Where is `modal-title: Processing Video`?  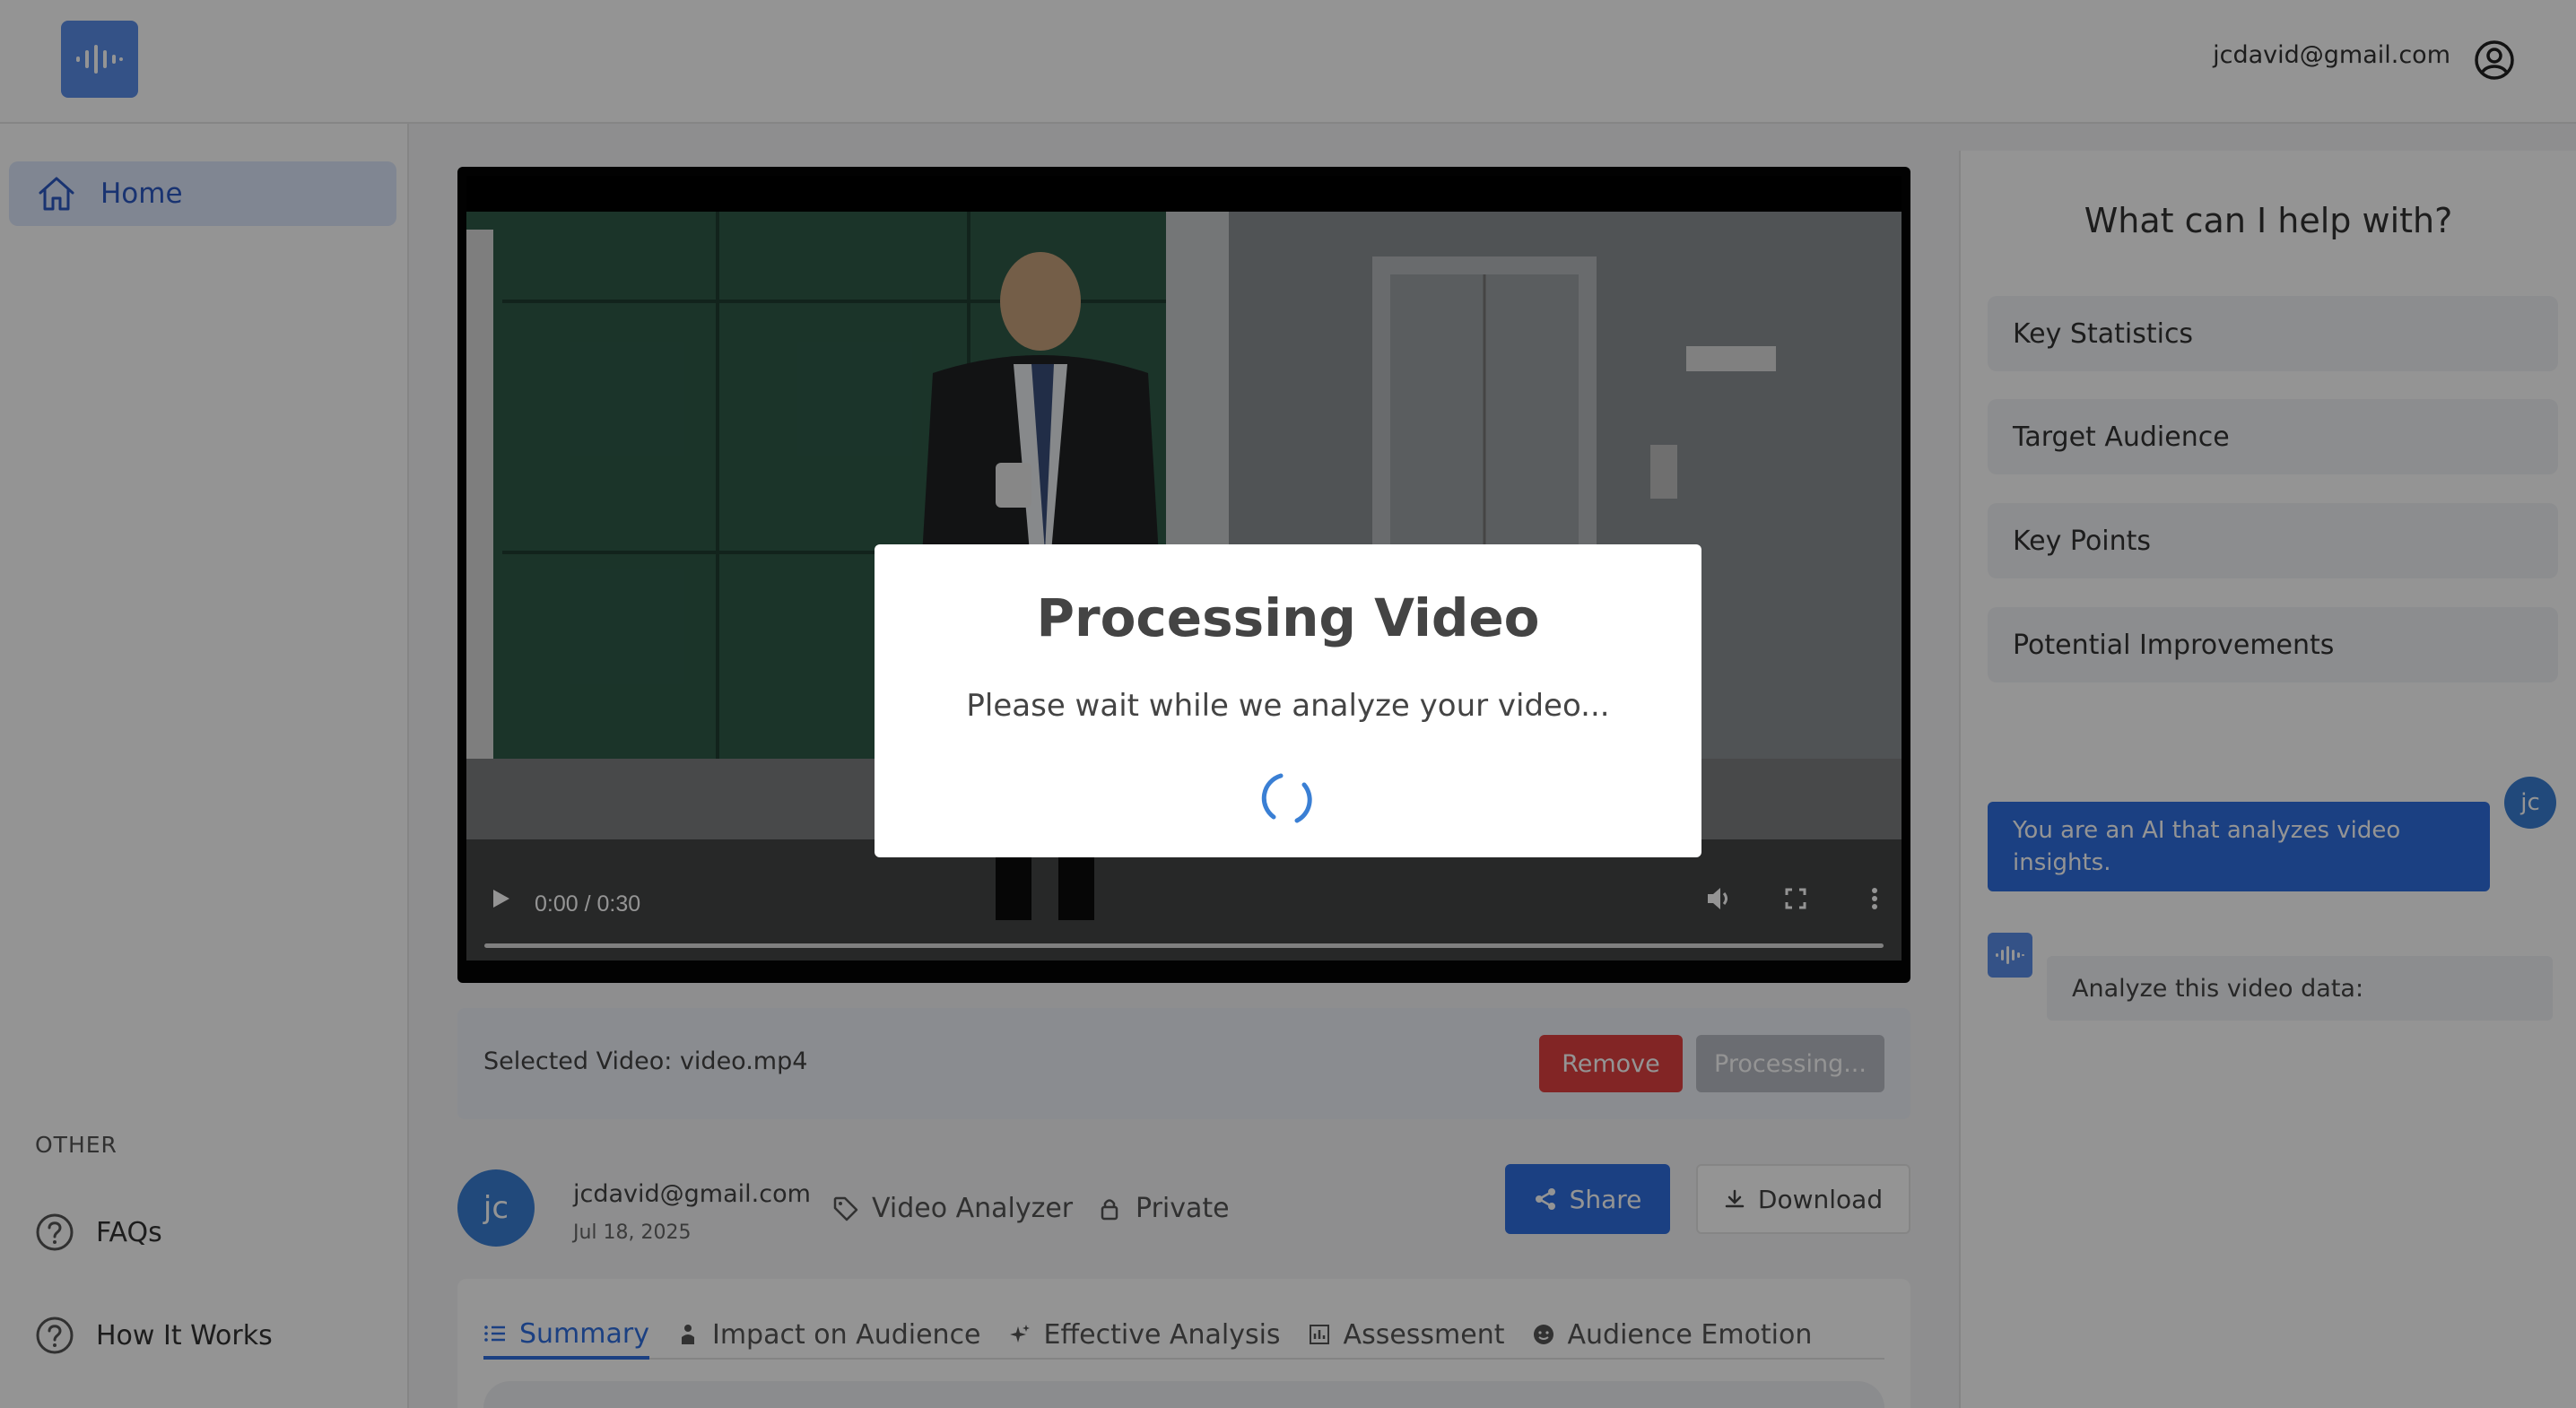
modal-title: Processing Video is located at coordinates (1288, 617).